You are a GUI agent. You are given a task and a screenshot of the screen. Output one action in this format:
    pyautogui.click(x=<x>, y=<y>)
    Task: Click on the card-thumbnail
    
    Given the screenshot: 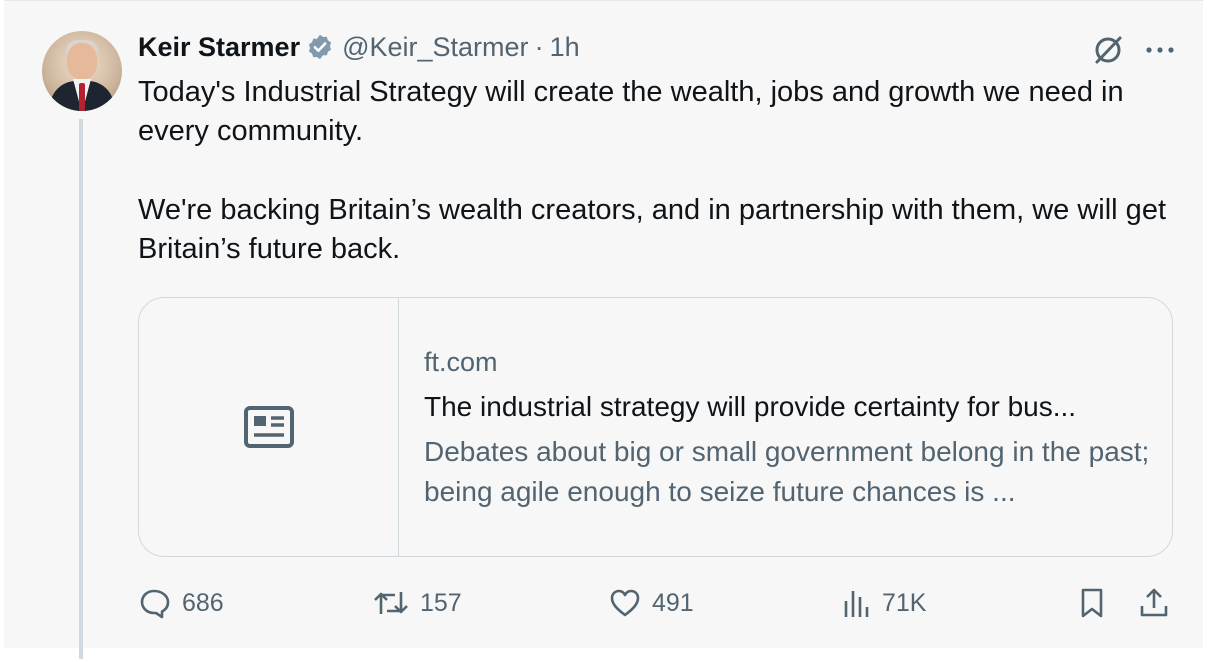 What is the action you would take?
    pyautogui.click(x=269, y=427)
    